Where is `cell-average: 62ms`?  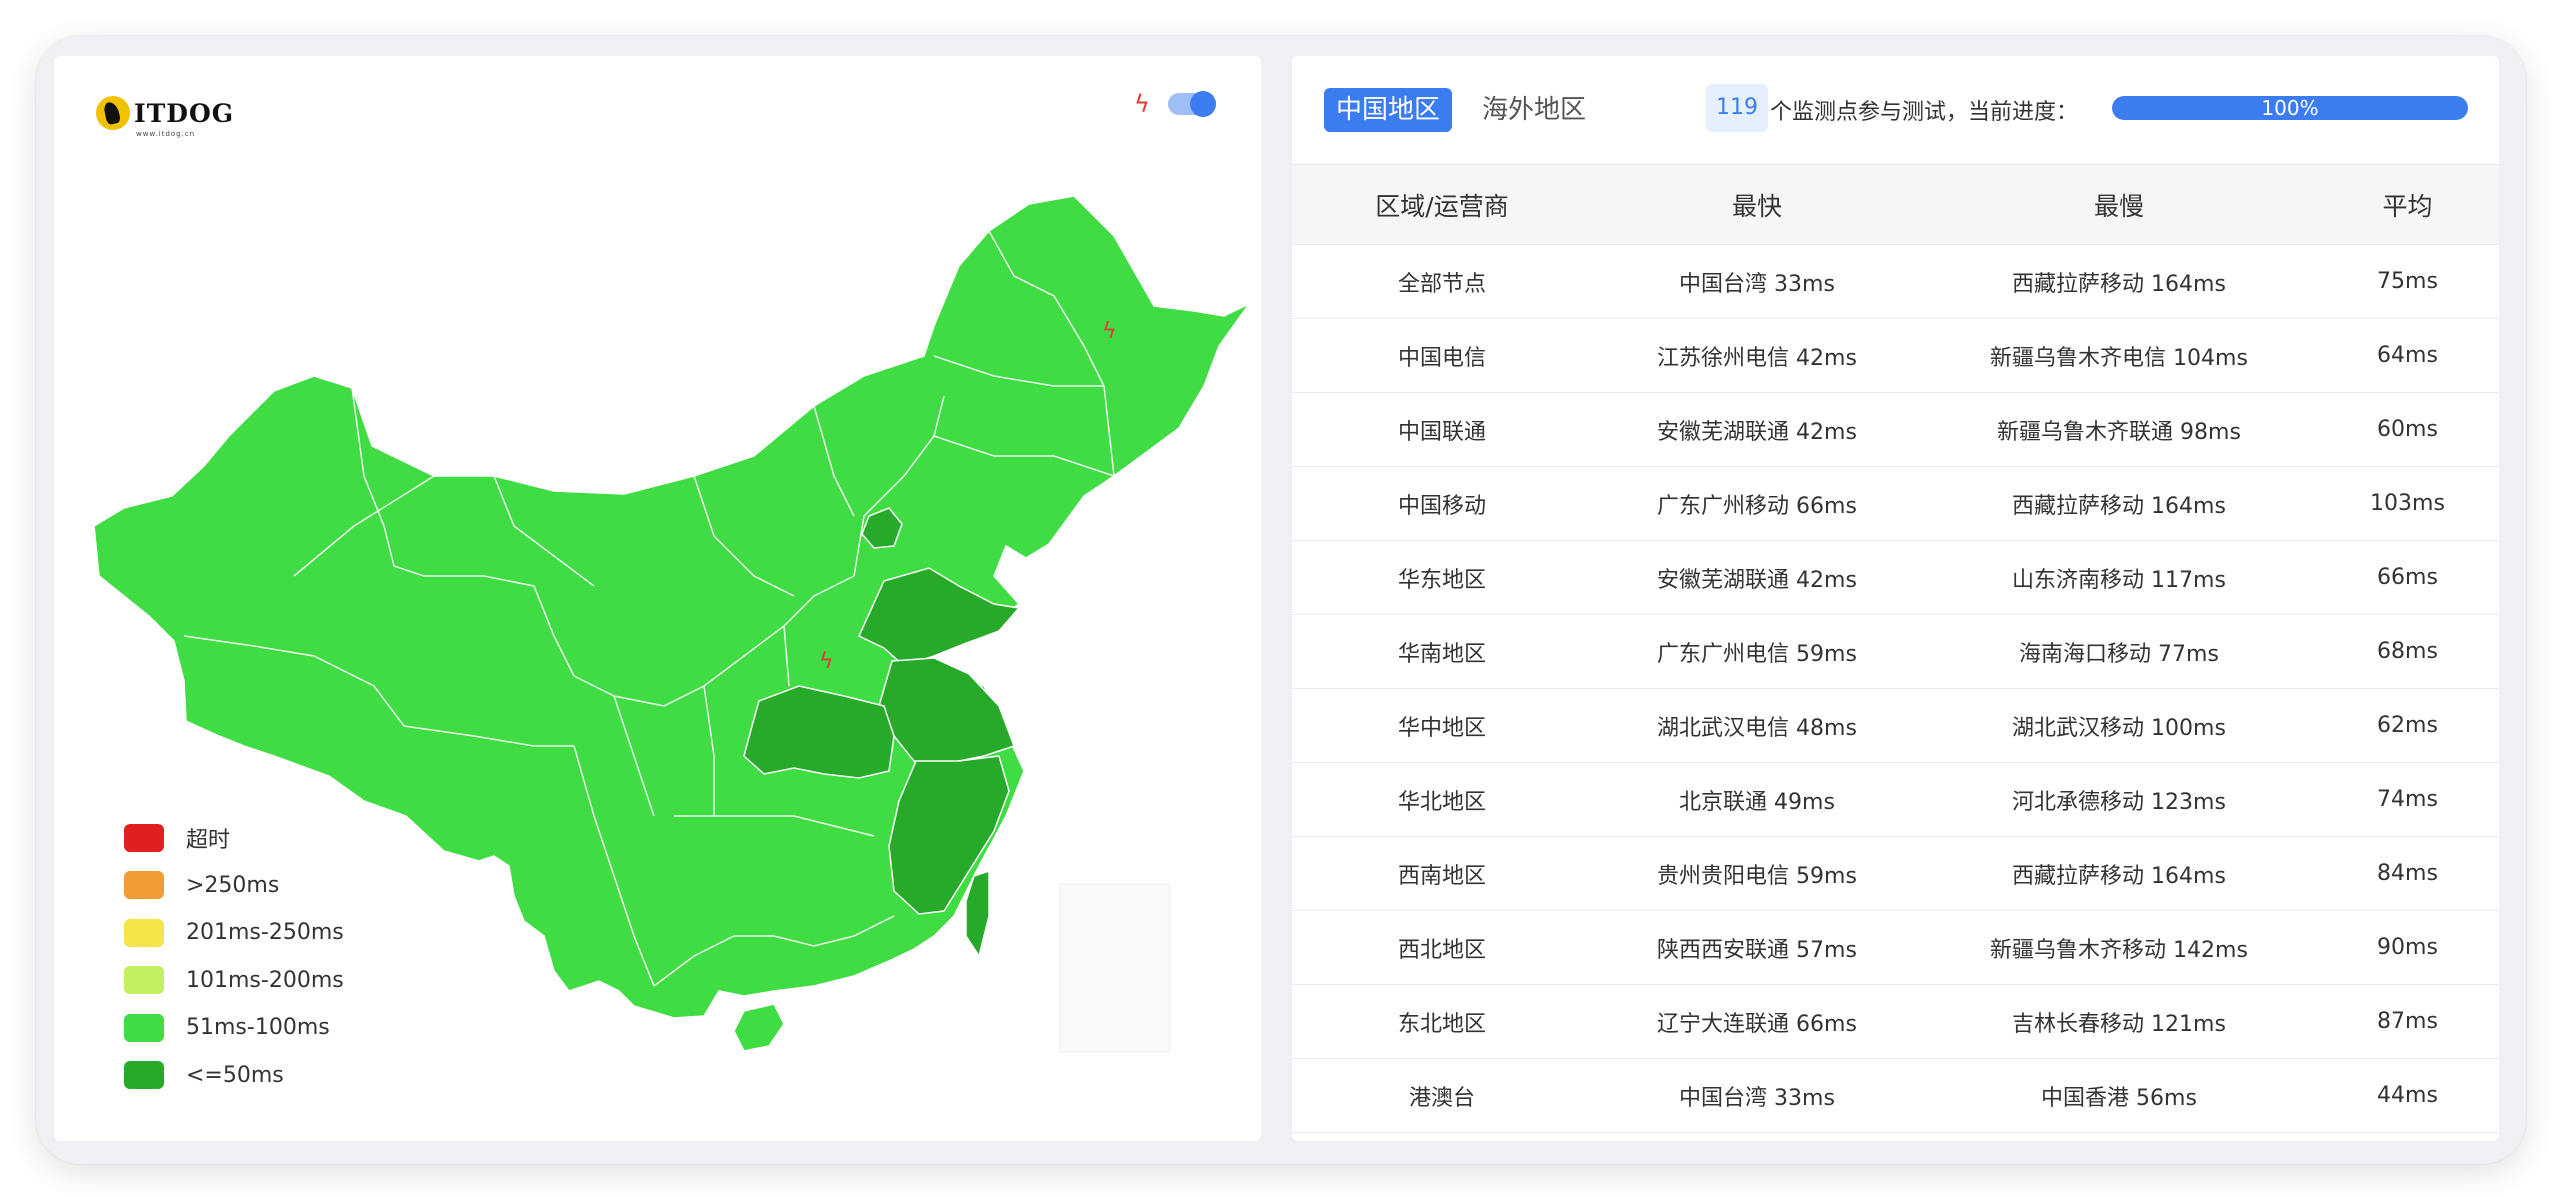 cell-average: 62ms is located at coordinates (2407, 725).